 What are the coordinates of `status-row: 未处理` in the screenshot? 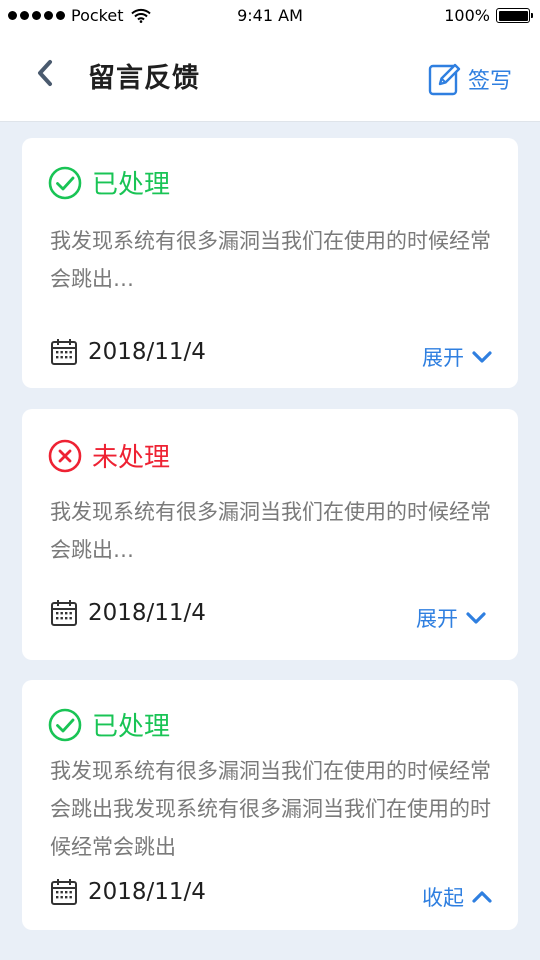 It's located at (109, 455).